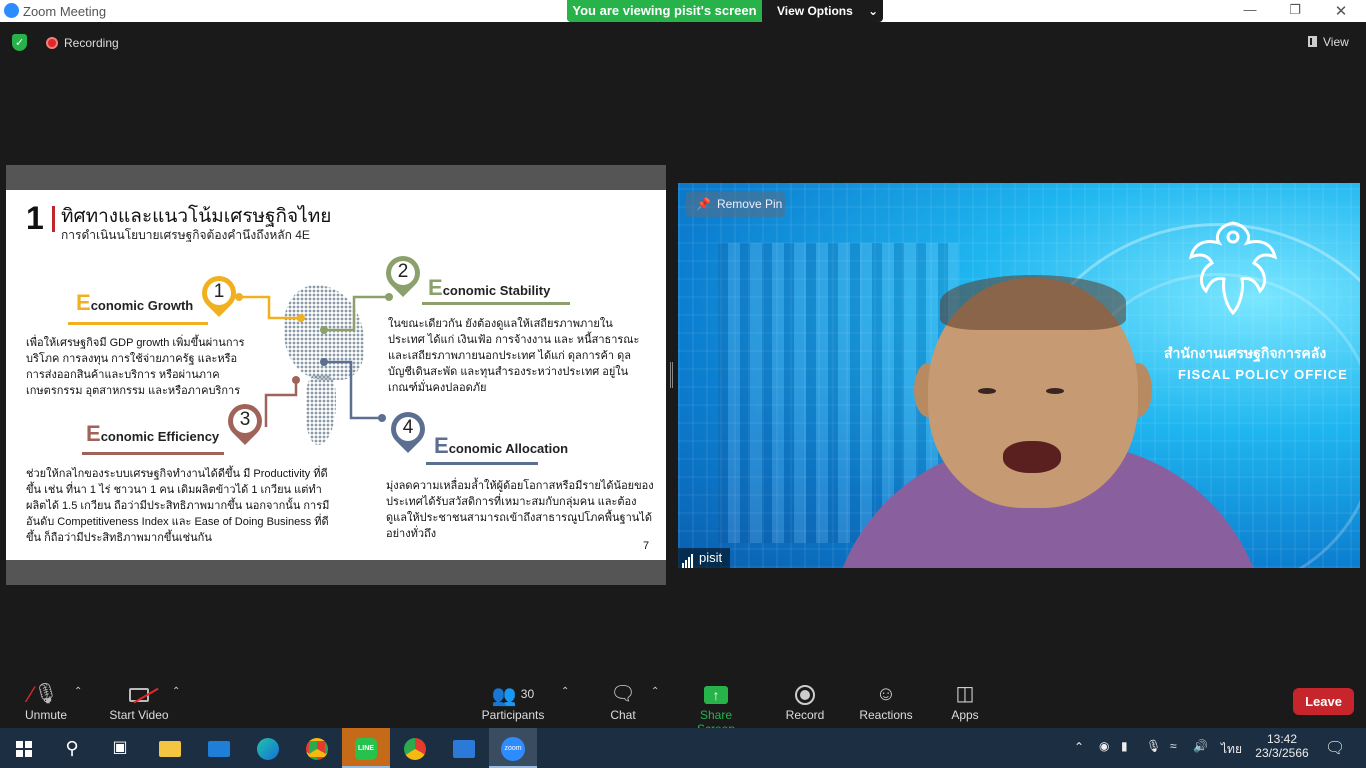  What do you see at coordinates (508, 448) in the screenshot?
I see `allocation-title: conomic Allocation` at bounding box center [508, 448].